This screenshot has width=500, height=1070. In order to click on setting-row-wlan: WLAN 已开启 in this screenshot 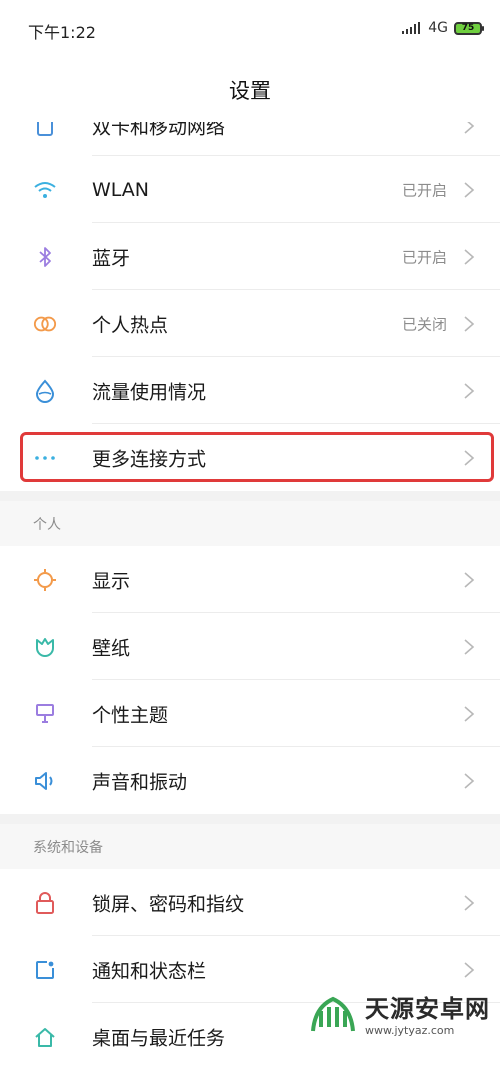, I will do `click(250, 189)`.